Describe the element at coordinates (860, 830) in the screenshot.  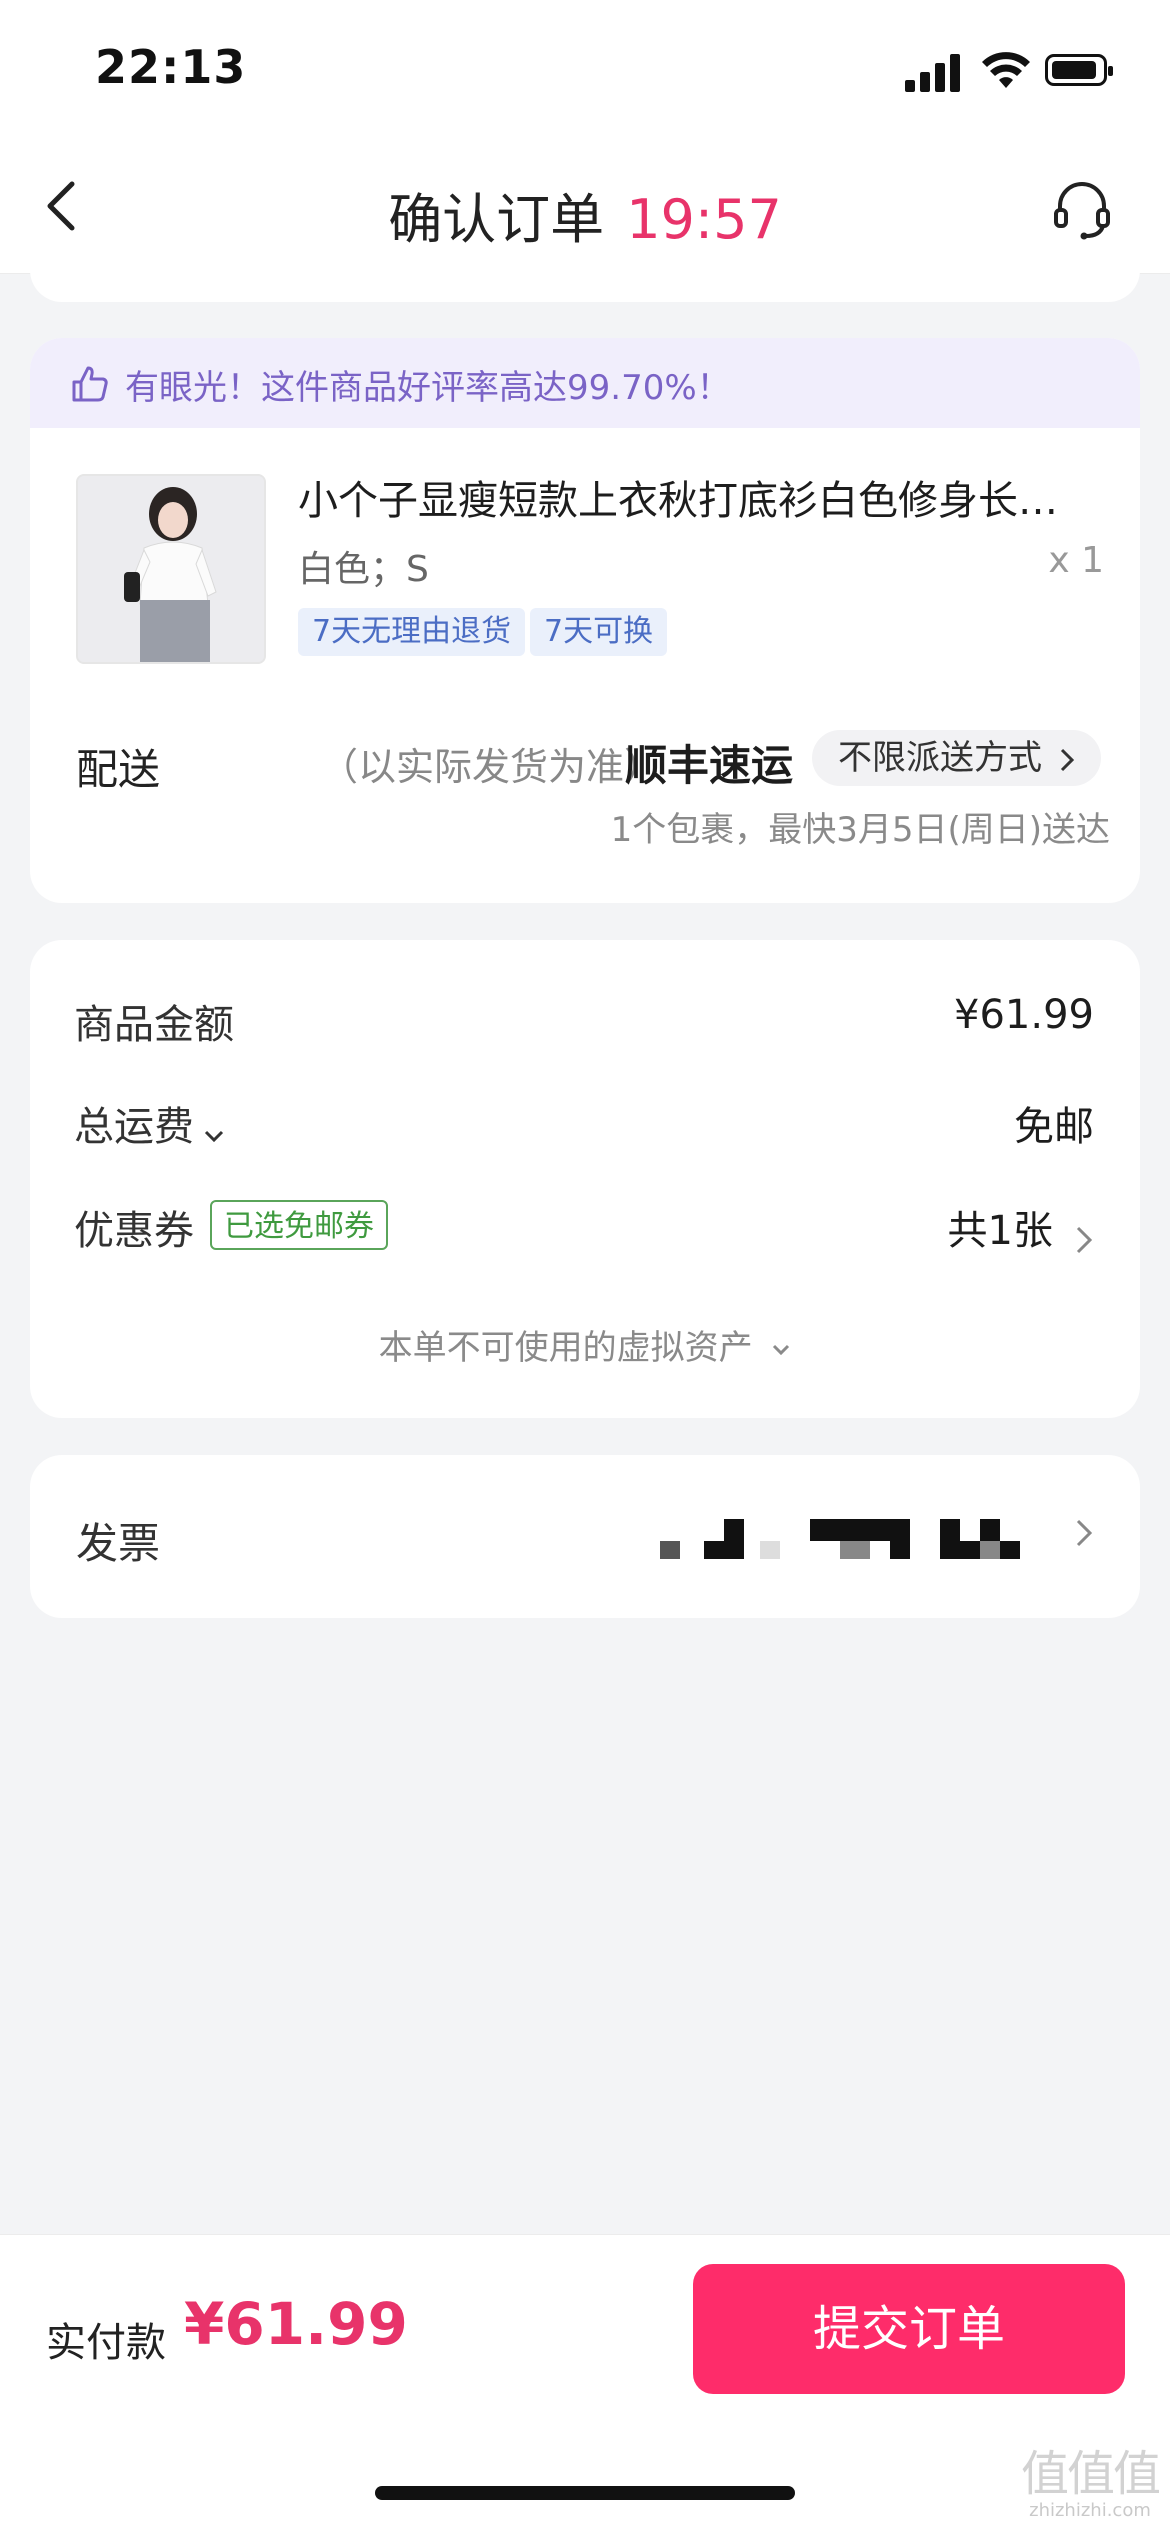
I see `delivery-estimate: 1个包裹，最快3月5日(周日)送达` at that location.